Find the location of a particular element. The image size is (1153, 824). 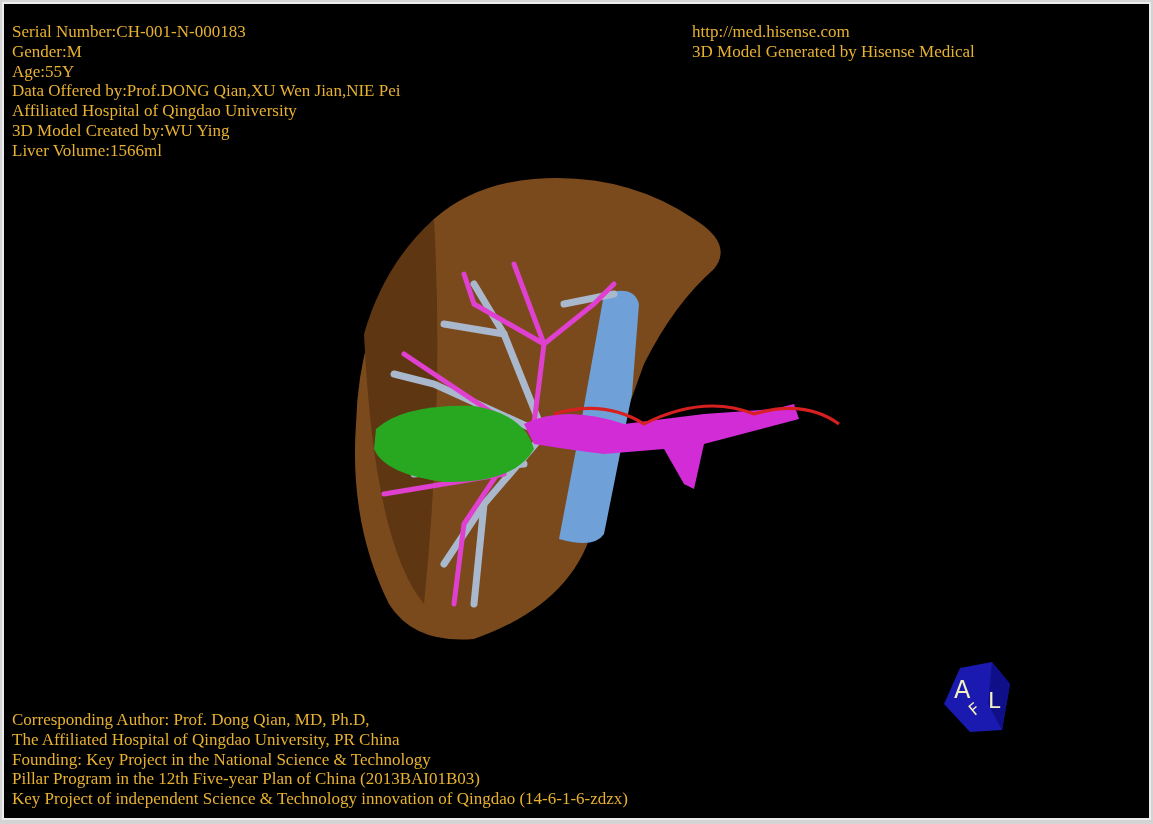

info-text: Data Offered by:Prof.DONG Qian,XU Wen Jian,NIE Pei is located at coordinates (206, 91).